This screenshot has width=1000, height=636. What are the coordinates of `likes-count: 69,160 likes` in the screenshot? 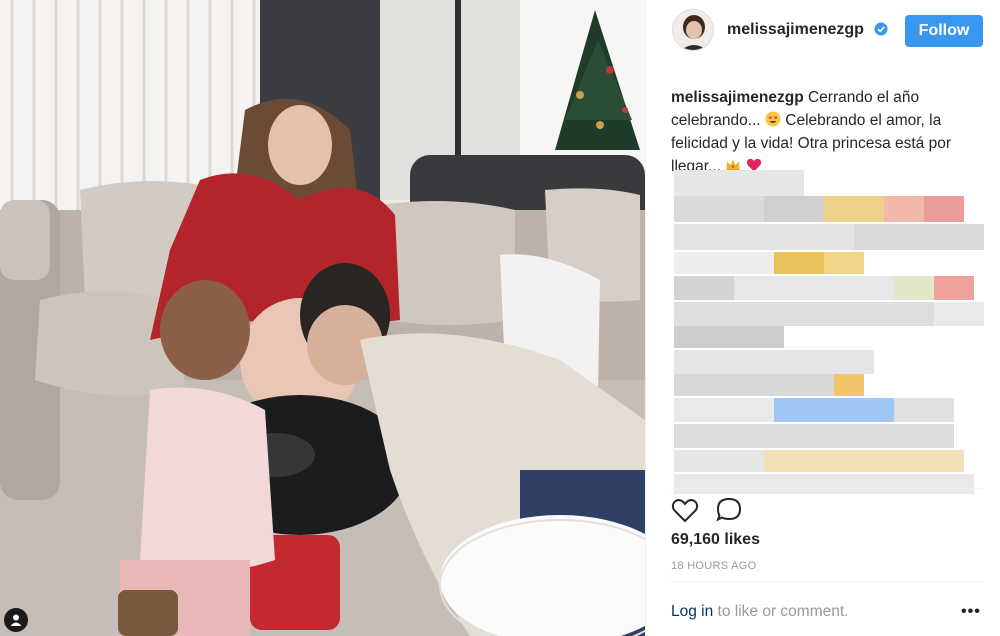 It's located at (715, 540).